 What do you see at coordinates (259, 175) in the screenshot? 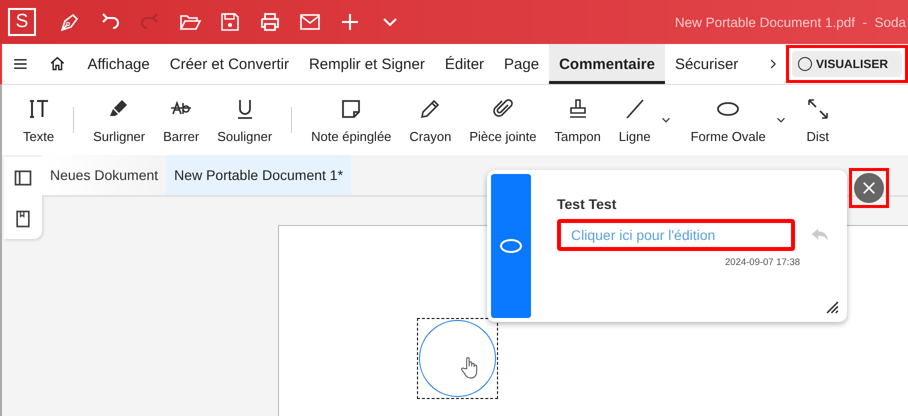
I see `document-tab: New Portable Document 1*` at bounding box center [259, 175].